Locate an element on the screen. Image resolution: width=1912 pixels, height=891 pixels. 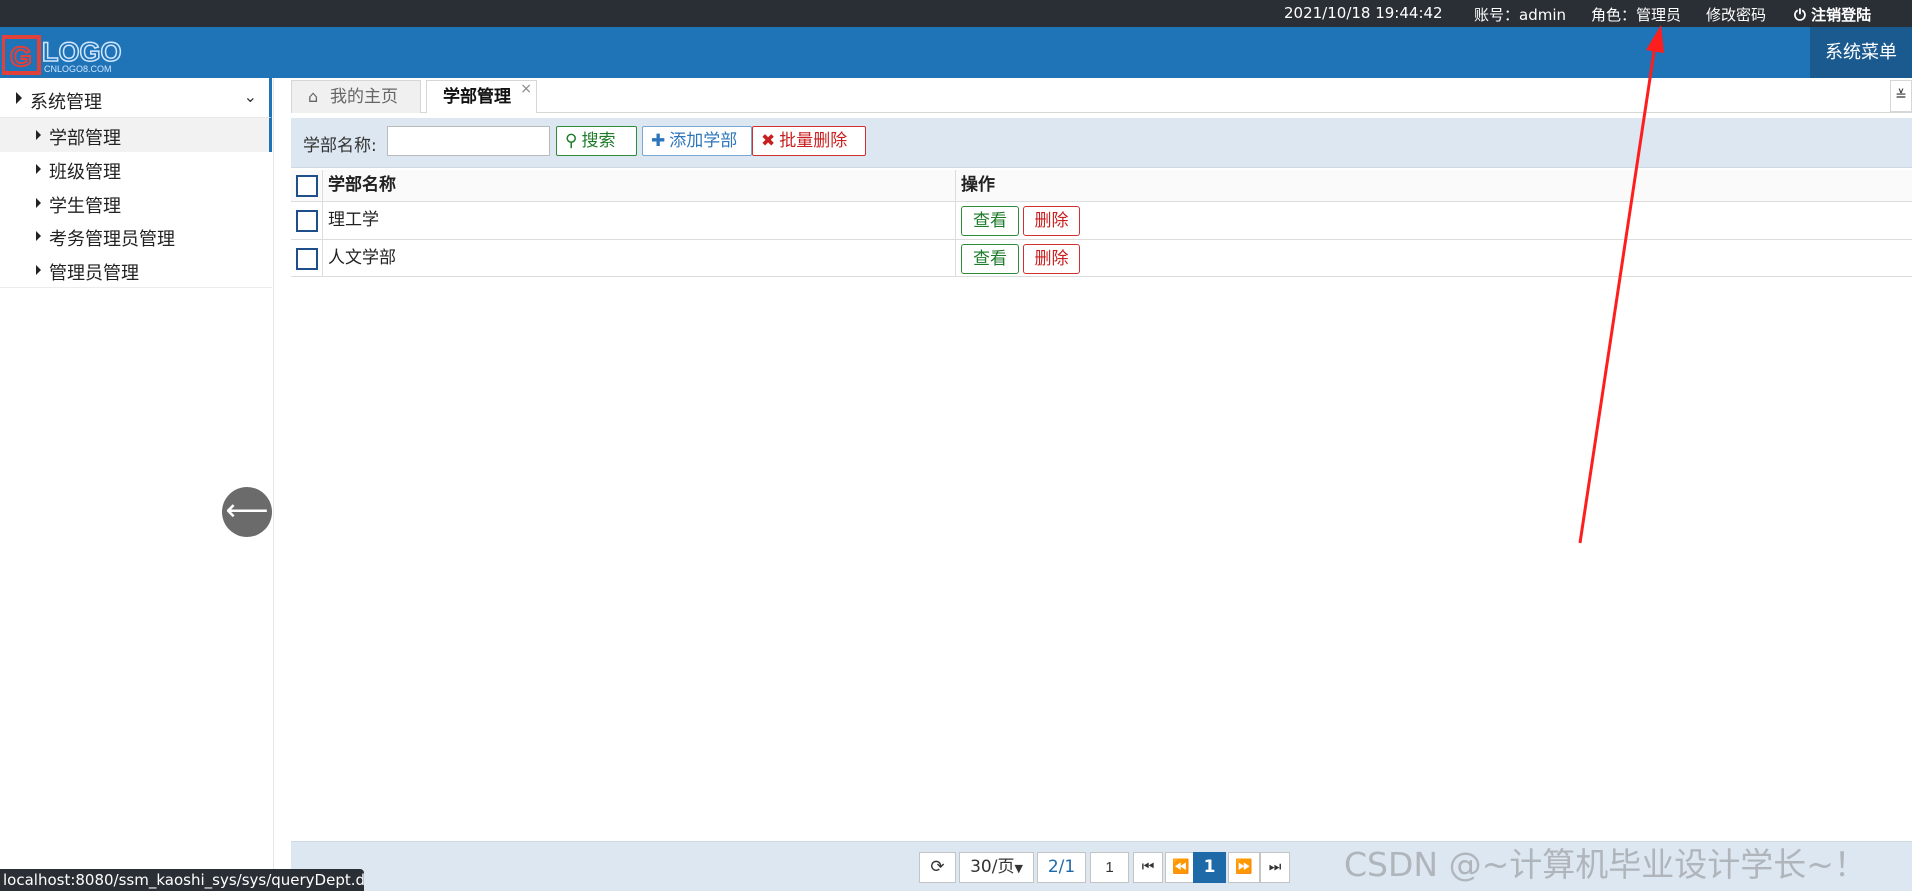
department-name-cell: 人文学部 is located at coordinates (639, 258).